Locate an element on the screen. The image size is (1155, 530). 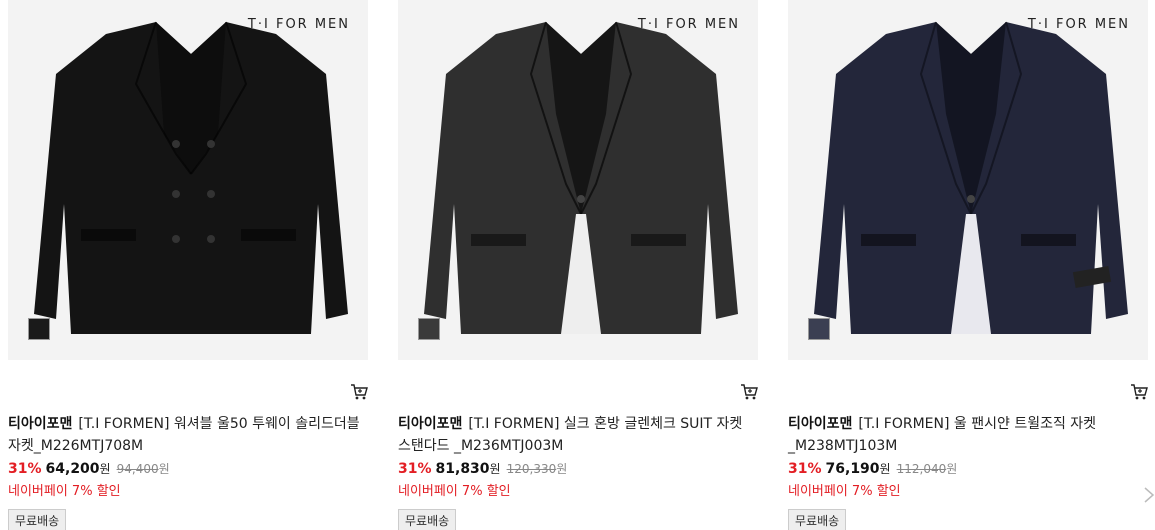
original-price: 112,040 is located at coordinates (921, 469).